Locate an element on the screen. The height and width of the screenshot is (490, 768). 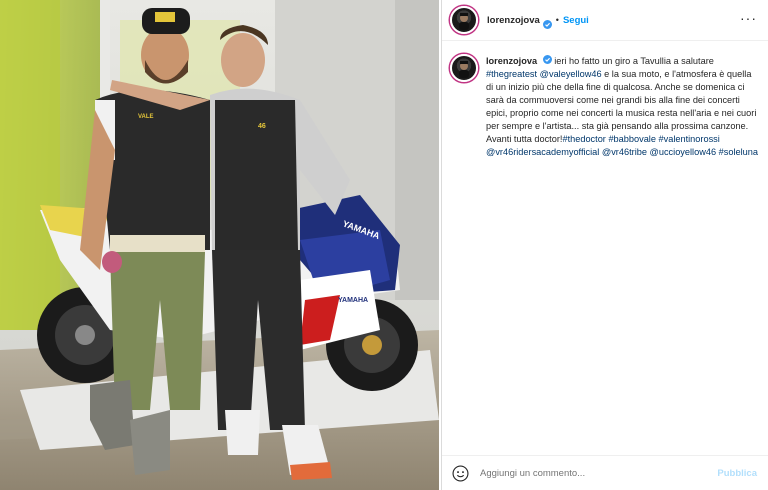
follow-button: Segui is located at coordinates (576, 20).